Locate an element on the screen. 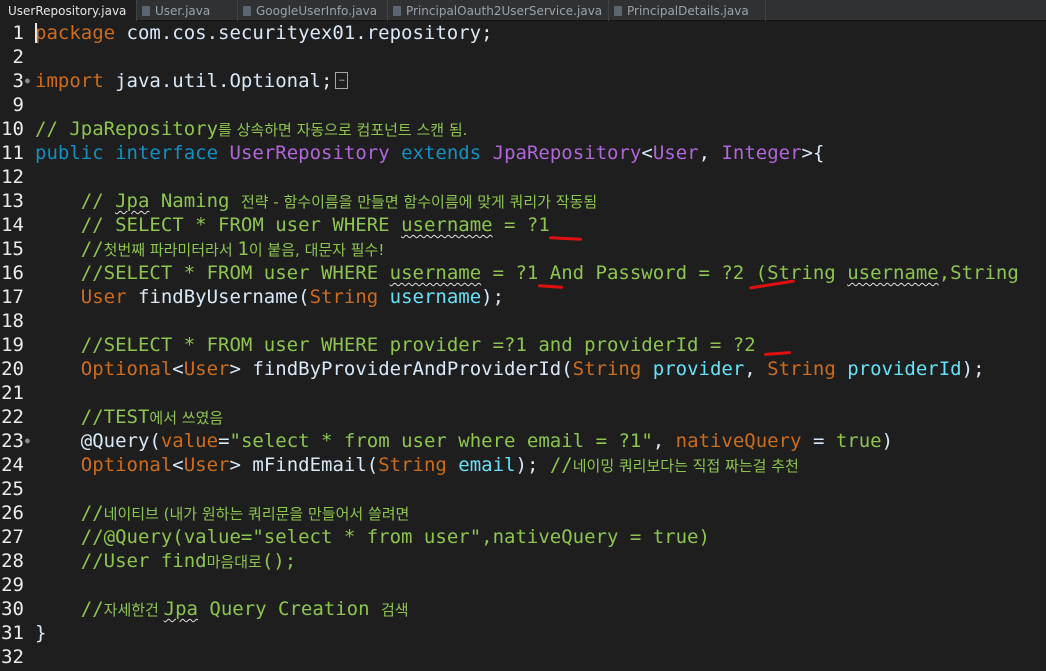  comment-token: (); is located at coordinates (279, 561).